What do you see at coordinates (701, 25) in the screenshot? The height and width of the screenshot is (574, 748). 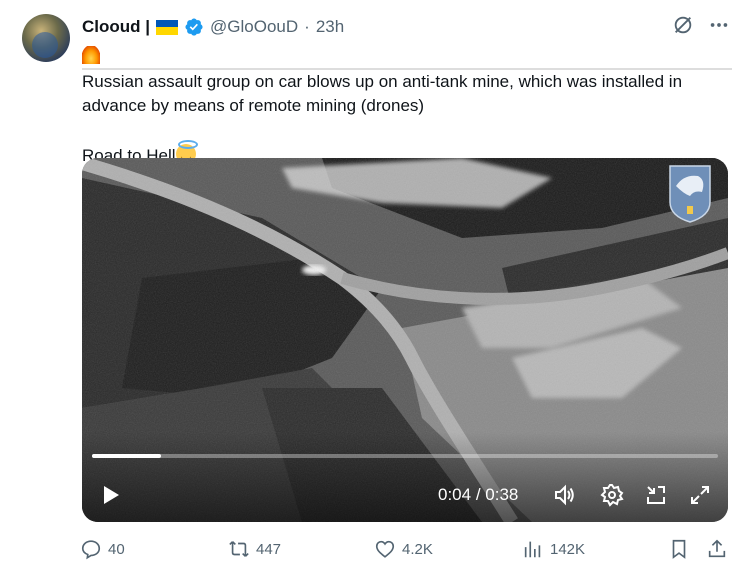 I see `top-icons` at bounding box center [701, 25].